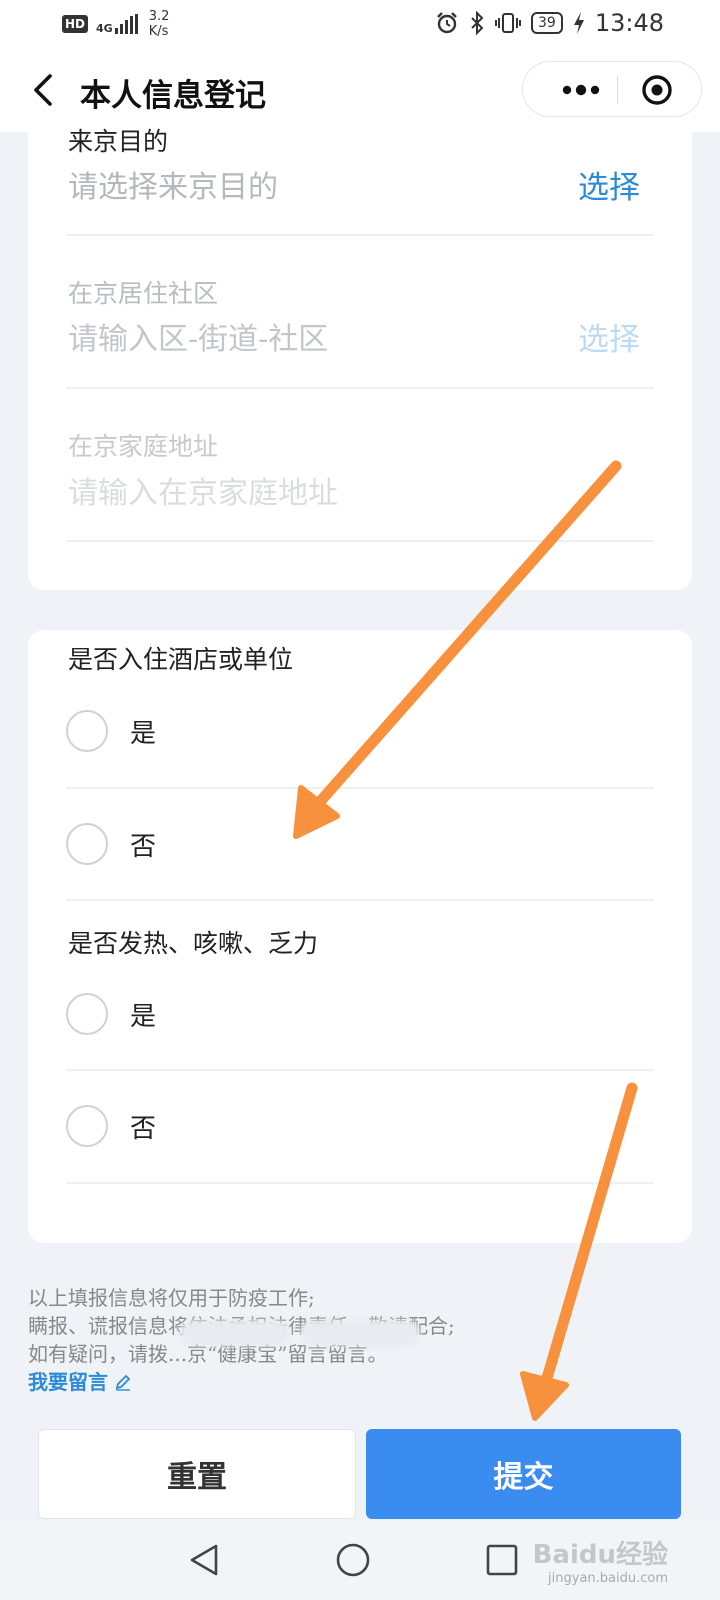 The width and height of the screenshot is (720, 1600). Describe the element at coordinates (508, 23) in the screenshot. I see `vibrate-icon` at that location.